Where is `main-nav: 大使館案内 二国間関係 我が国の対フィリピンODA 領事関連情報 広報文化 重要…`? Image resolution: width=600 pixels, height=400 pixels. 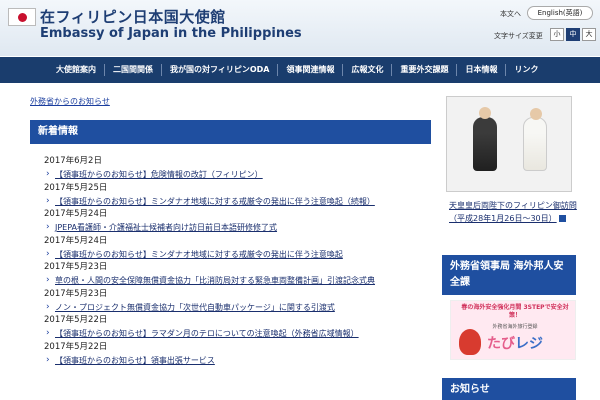
main-nav: 大使館案内 二国間関係 我が国の対フィリピンODA 領事関連情報 広報文化 重要… is located at coordinates (300, 70).